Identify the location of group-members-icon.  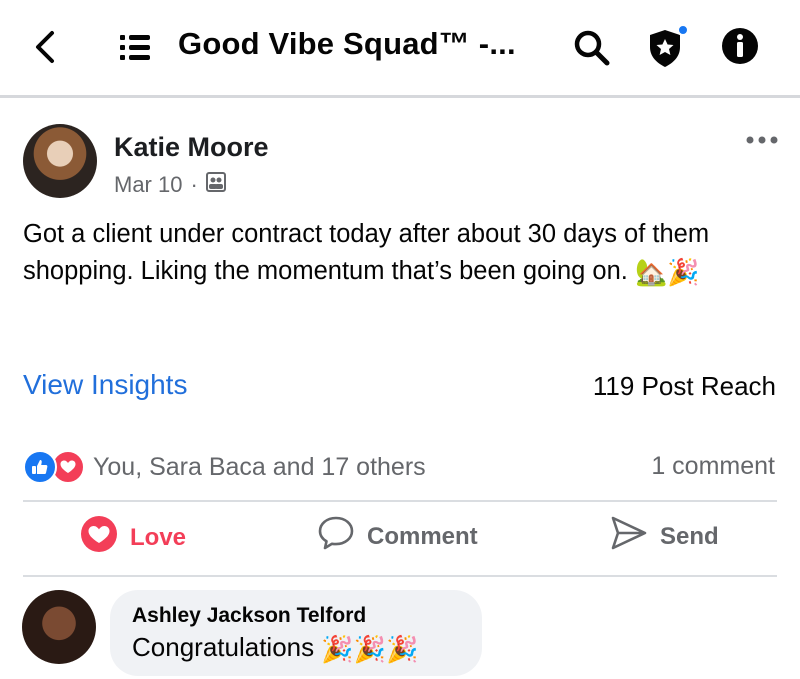
(215, 185).